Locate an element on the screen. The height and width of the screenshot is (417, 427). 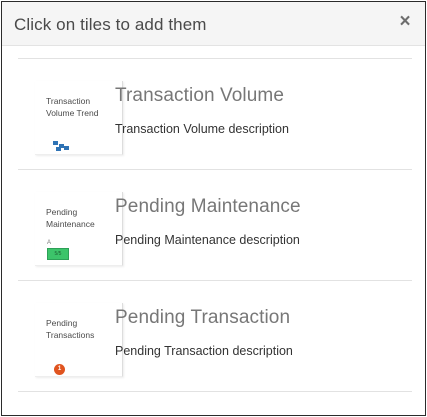
tile-title: Transaction Volume is located at coordinates (200, 95).